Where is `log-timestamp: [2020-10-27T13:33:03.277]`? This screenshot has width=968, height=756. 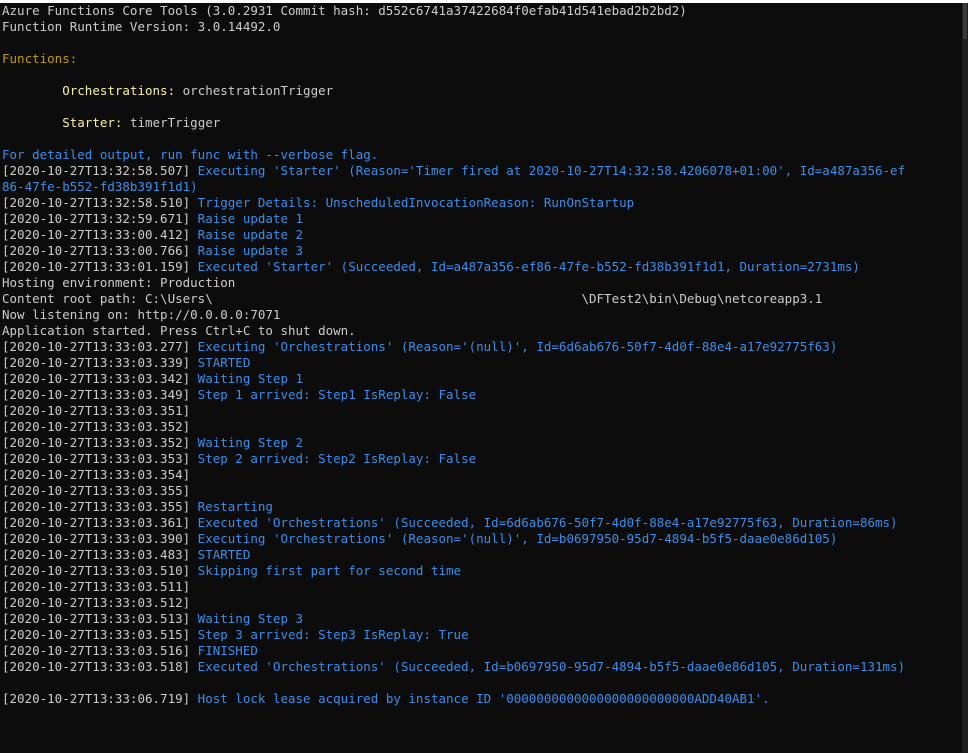
log-timestamp: [2020-10-27T13:33:03.277] is located at coordinates (96, 346).